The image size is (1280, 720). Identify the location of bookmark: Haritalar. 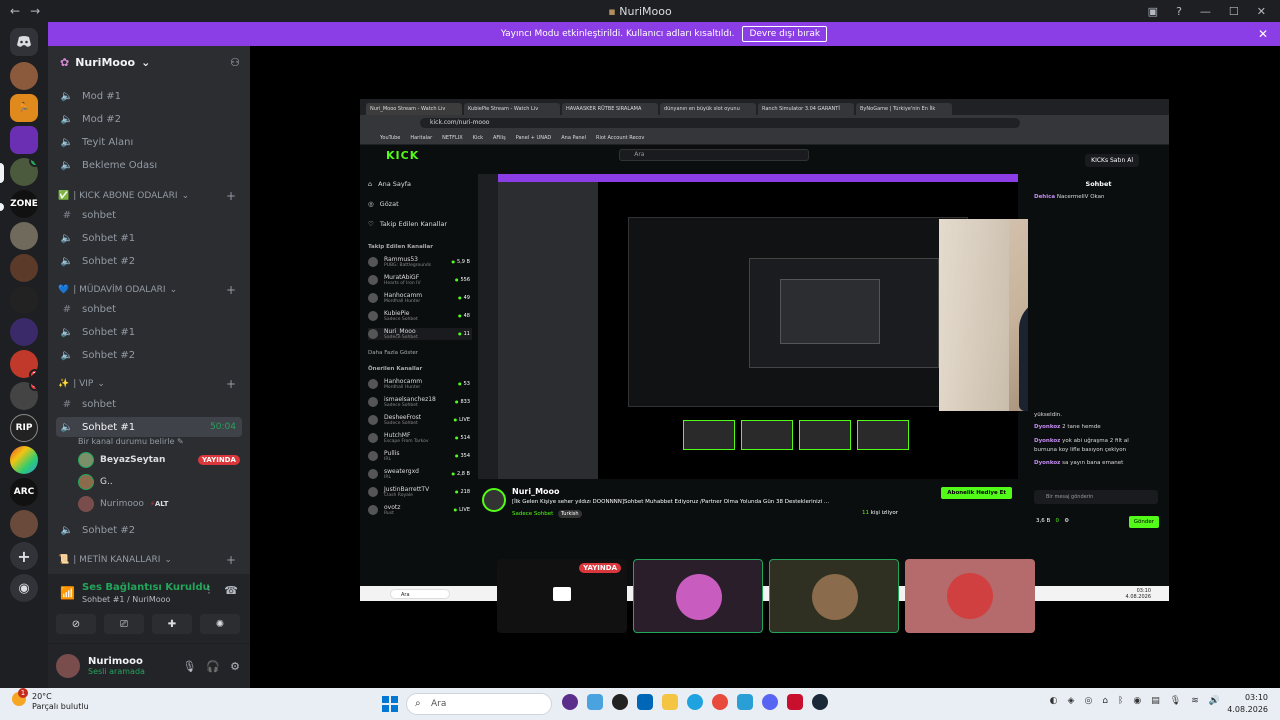
(421, 138).